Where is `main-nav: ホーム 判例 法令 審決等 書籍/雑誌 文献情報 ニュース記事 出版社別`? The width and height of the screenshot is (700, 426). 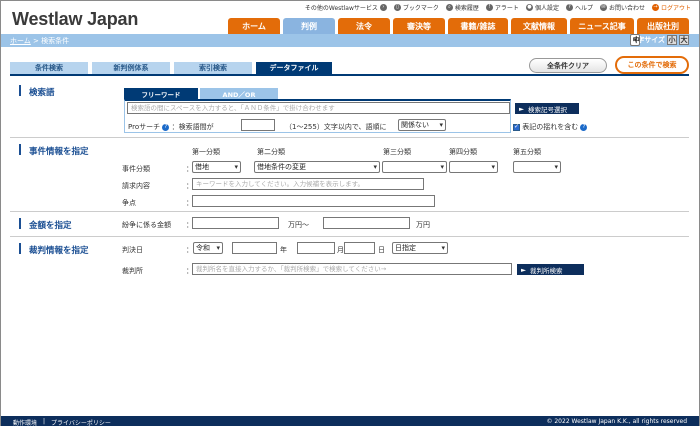 main-nav: ホーム 判例 法令 審決等 書籍/雑誌 文献情報 ニュース記事 出版社別 is located at coordinates (458, 26).